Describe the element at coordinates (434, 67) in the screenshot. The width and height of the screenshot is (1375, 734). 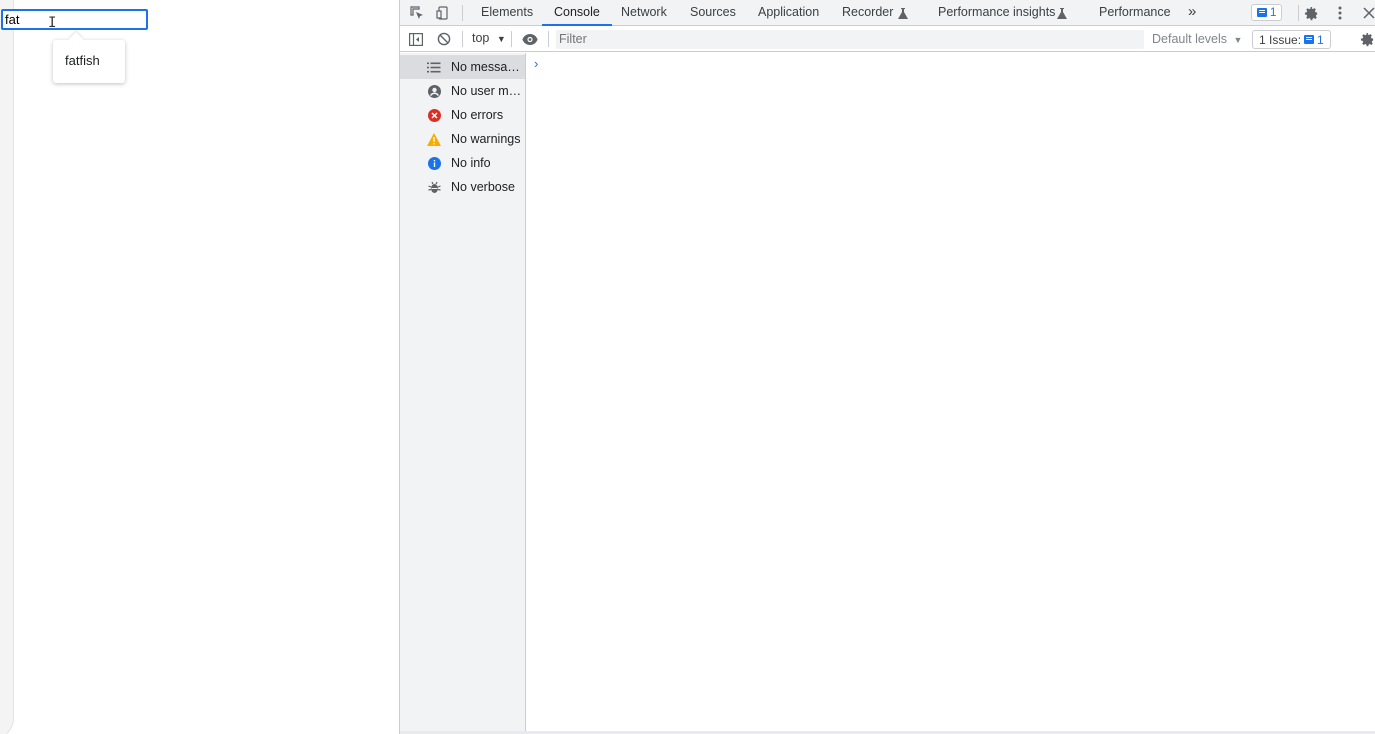
I see `list-icon` at that location.